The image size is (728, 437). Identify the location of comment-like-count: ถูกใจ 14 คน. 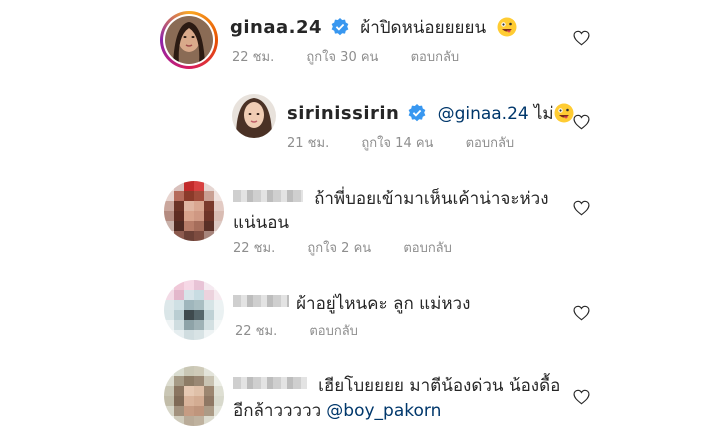
(397, 143).